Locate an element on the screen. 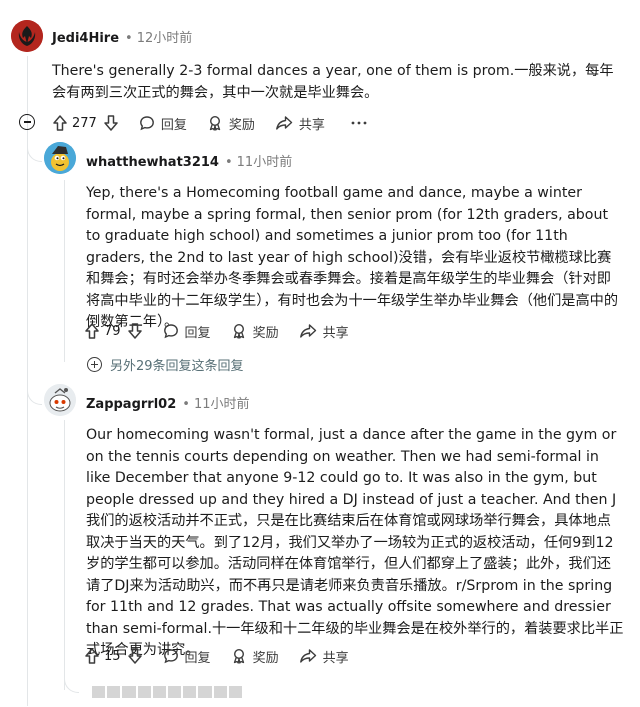  rebel-alliance-icon is located at coordinates (27, 36).